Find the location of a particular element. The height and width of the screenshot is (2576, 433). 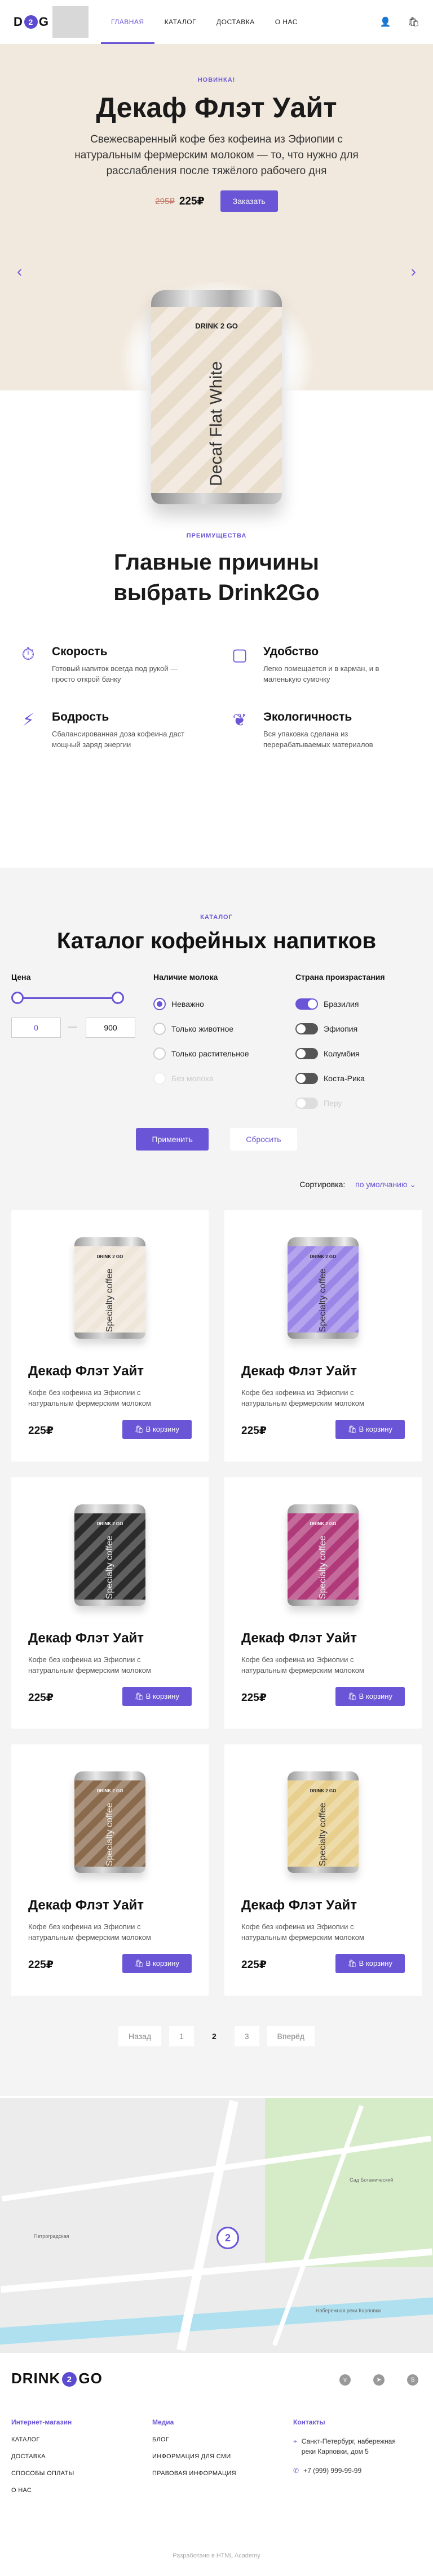

page-next: Вперёд is located at coordinates (291, 2036).